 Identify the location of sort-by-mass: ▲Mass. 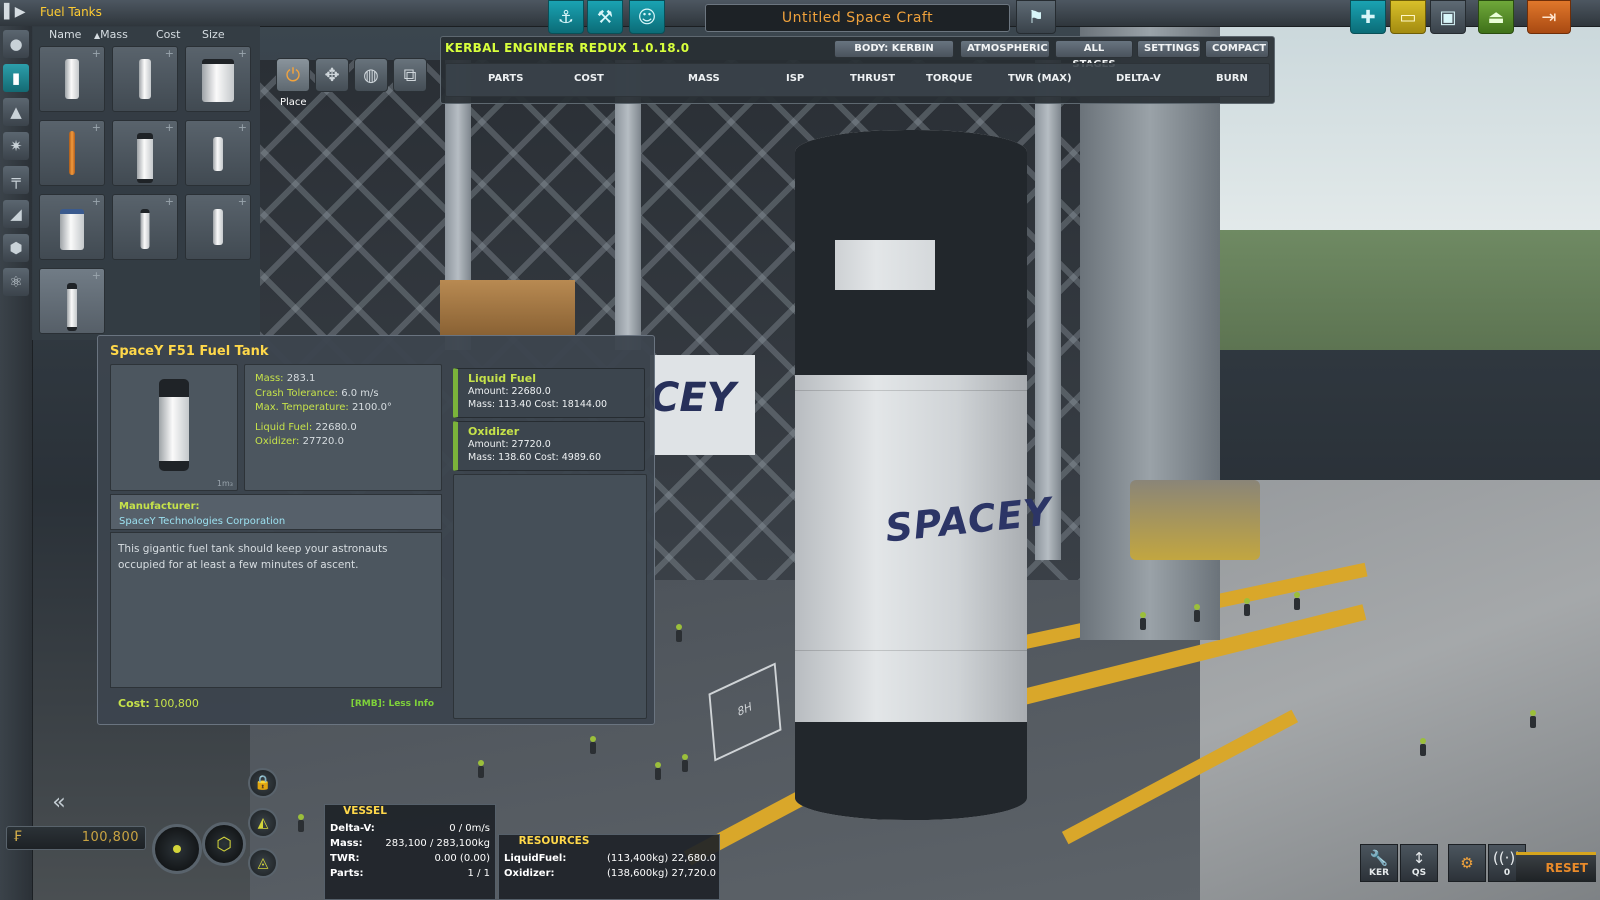
(111, 35).